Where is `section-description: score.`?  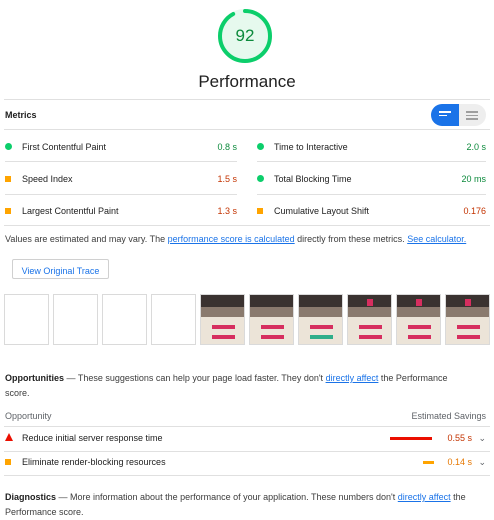
section-description: score. is located at coordinates (17, 393).